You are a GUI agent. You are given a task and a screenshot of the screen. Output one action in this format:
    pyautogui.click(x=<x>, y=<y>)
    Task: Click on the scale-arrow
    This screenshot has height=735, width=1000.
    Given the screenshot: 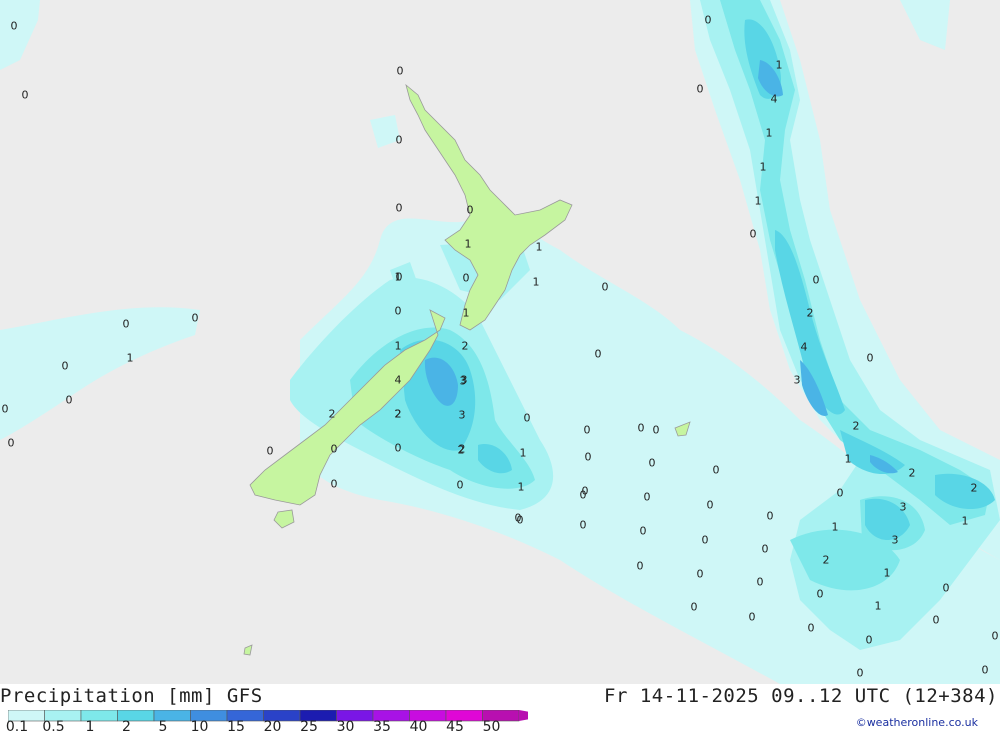 What is the action you would take?
    pyautogui.click(x=534, y=715)
    